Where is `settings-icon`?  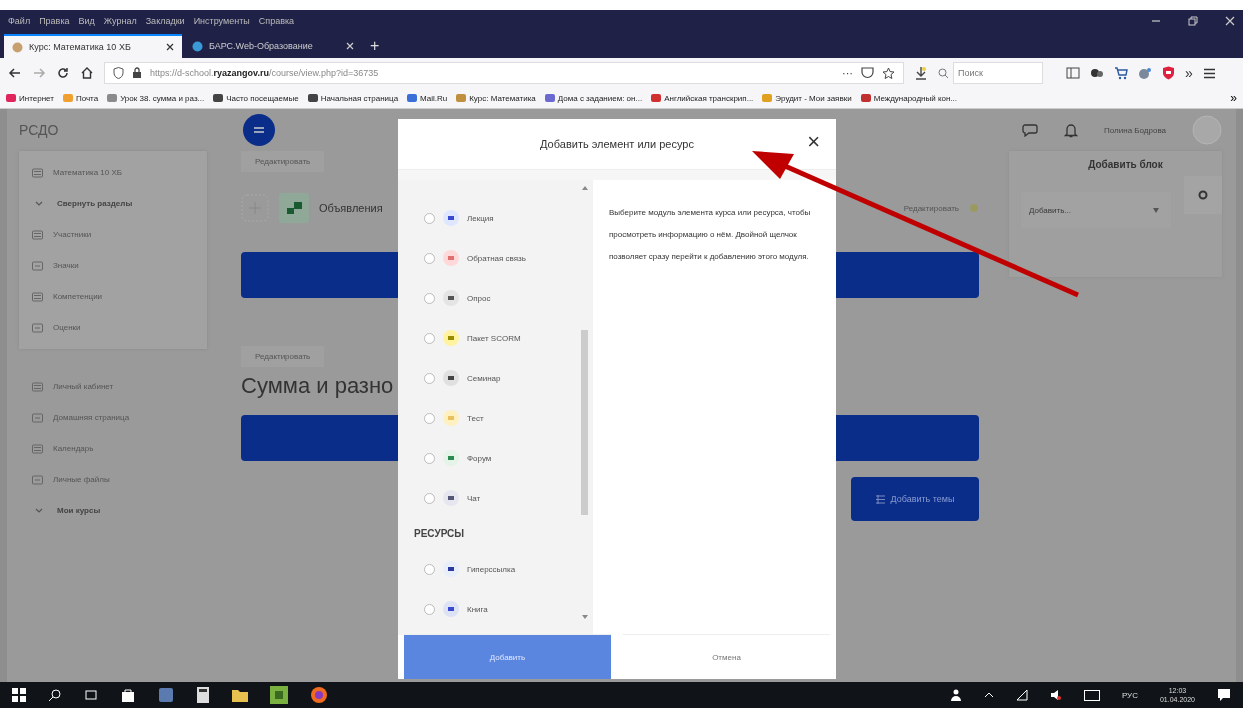 settings-icon is located at coordinates (1203, 195).